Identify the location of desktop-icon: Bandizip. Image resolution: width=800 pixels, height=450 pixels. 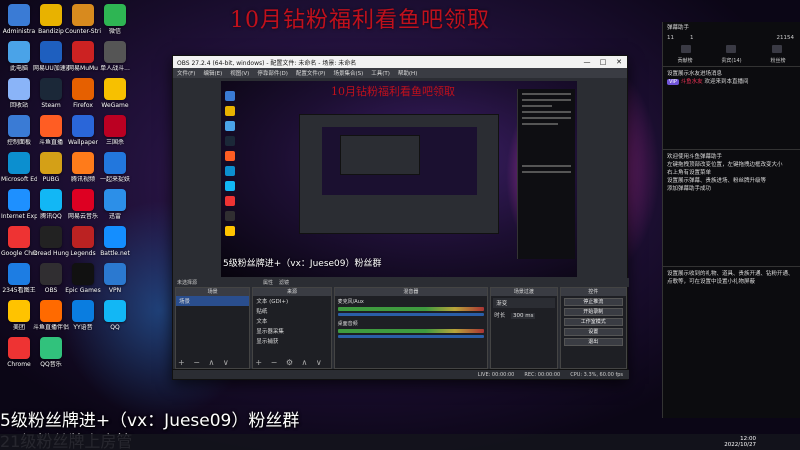
(51, 19).